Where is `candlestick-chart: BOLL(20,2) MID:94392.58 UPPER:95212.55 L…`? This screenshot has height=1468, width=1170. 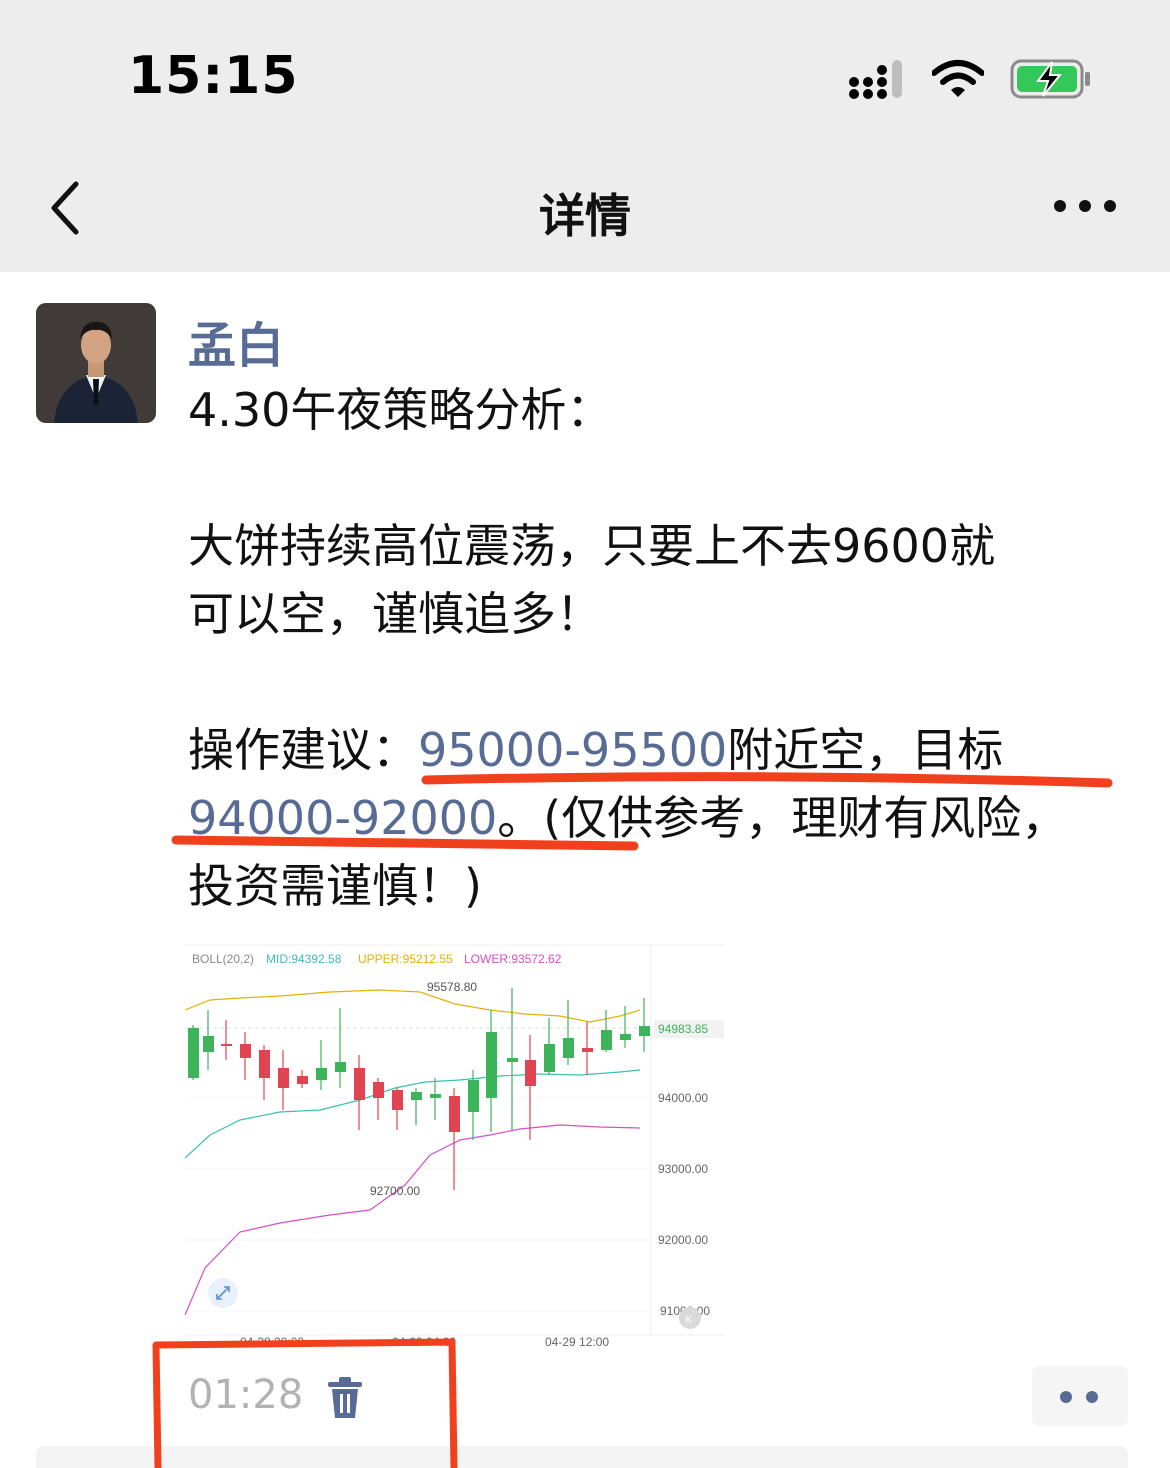
candlestick-chart: BOLL(20,2) MID:94392.58 UPPER:95212.55 L… is located at coordinates (454, 1146).